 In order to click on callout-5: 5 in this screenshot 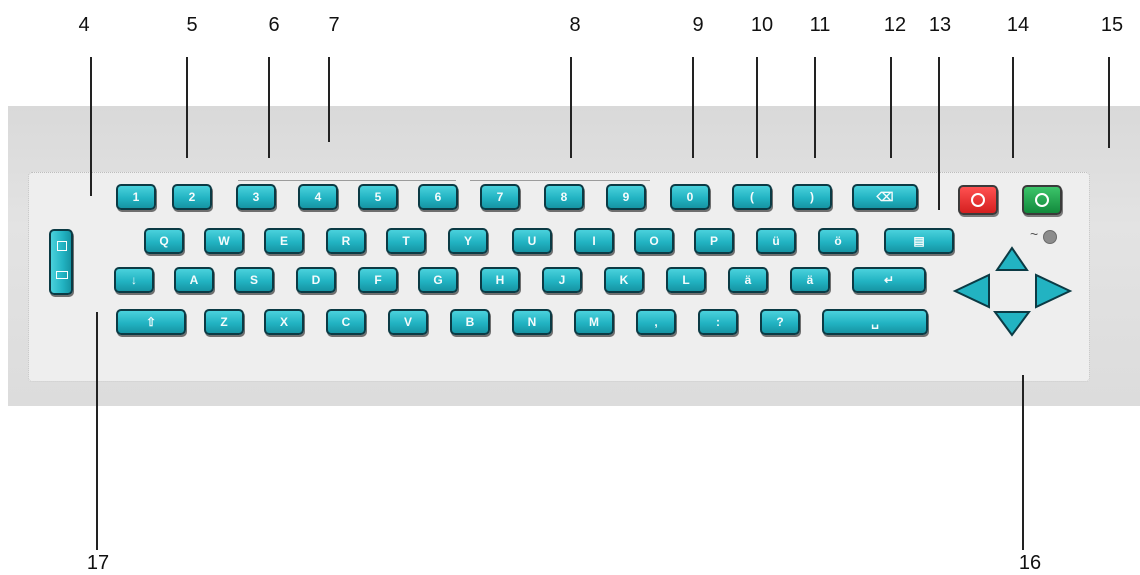, I will do `click(192, 25)`.